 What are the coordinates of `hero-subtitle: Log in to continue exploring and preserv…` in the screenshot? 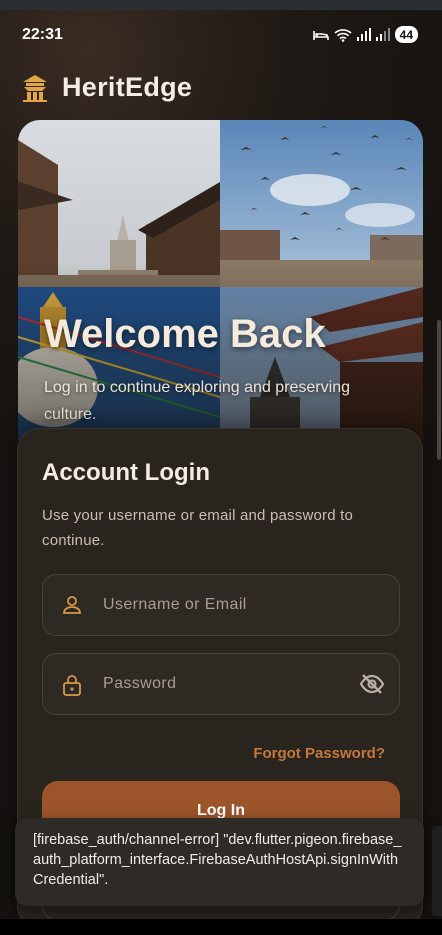 It's located at (197, 401).